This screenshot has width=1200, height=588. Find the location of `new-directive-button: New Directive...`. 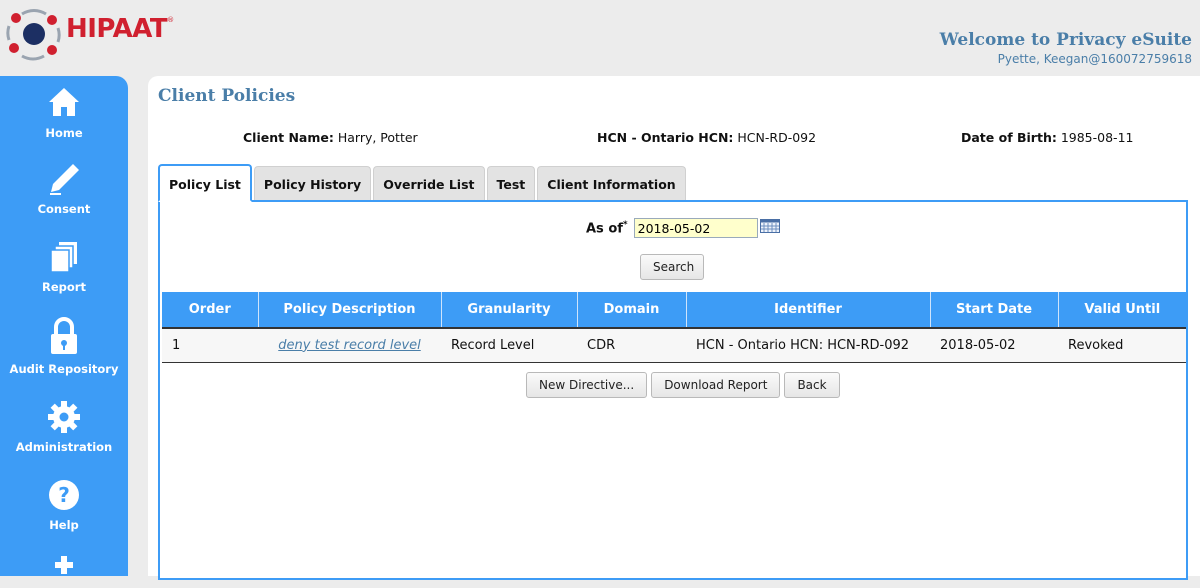

new-directive-button: New Directive... is located at coordinates (587, 385).